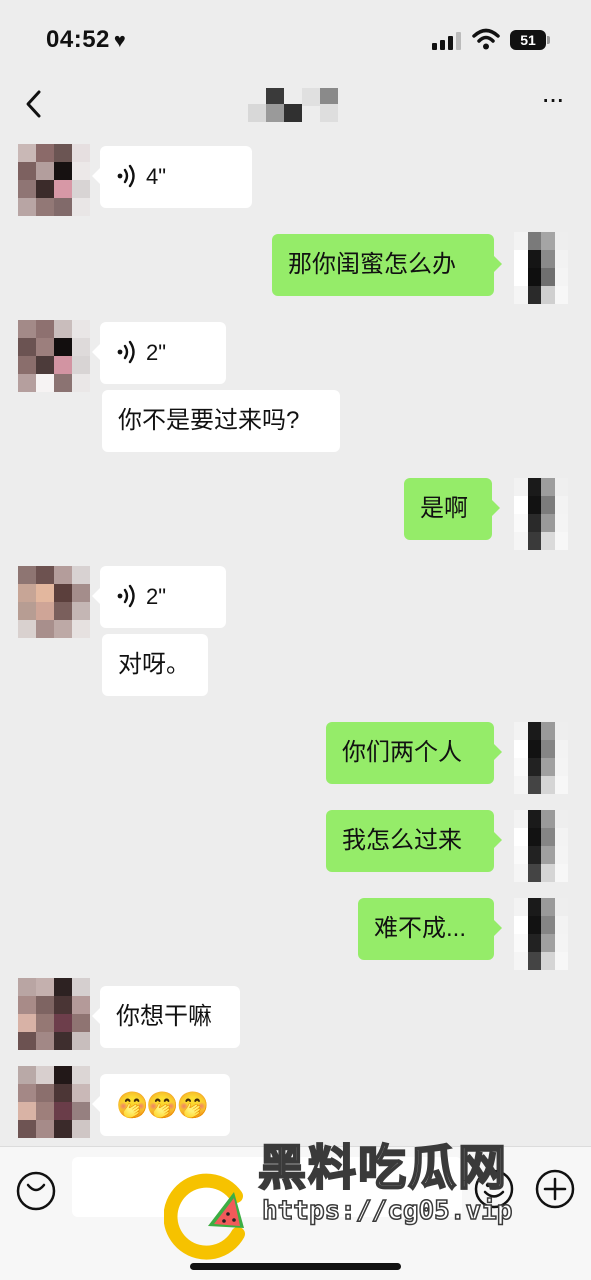 Image resolution: width=591 pixels, height=1280 pixels. What do you see at coordinates (155, 665) in the screenshot?
I see `chat-bubble-incoming: 对呀。` at bounding box center [155, 665].